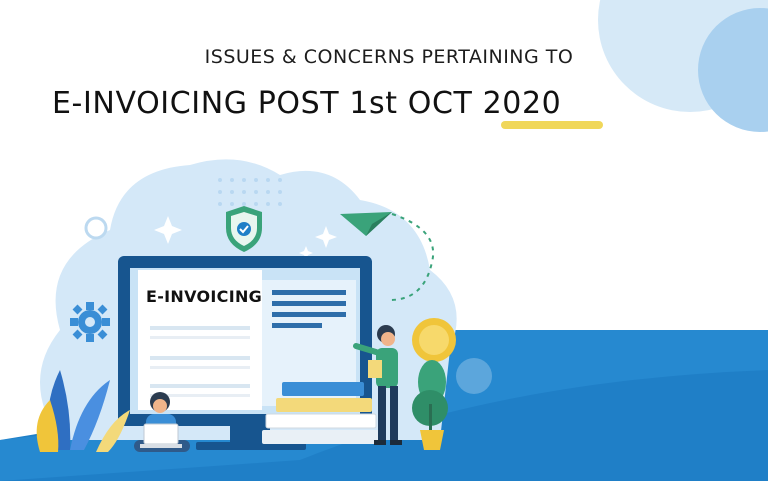 Image resolution: width=768 pixels, height=481 pixels. Describe the element at coordinates (389, 57) in the screenshot. I see `headline-subtitle: ISSUES & CONCERNS PERTAINING TO` at that location.